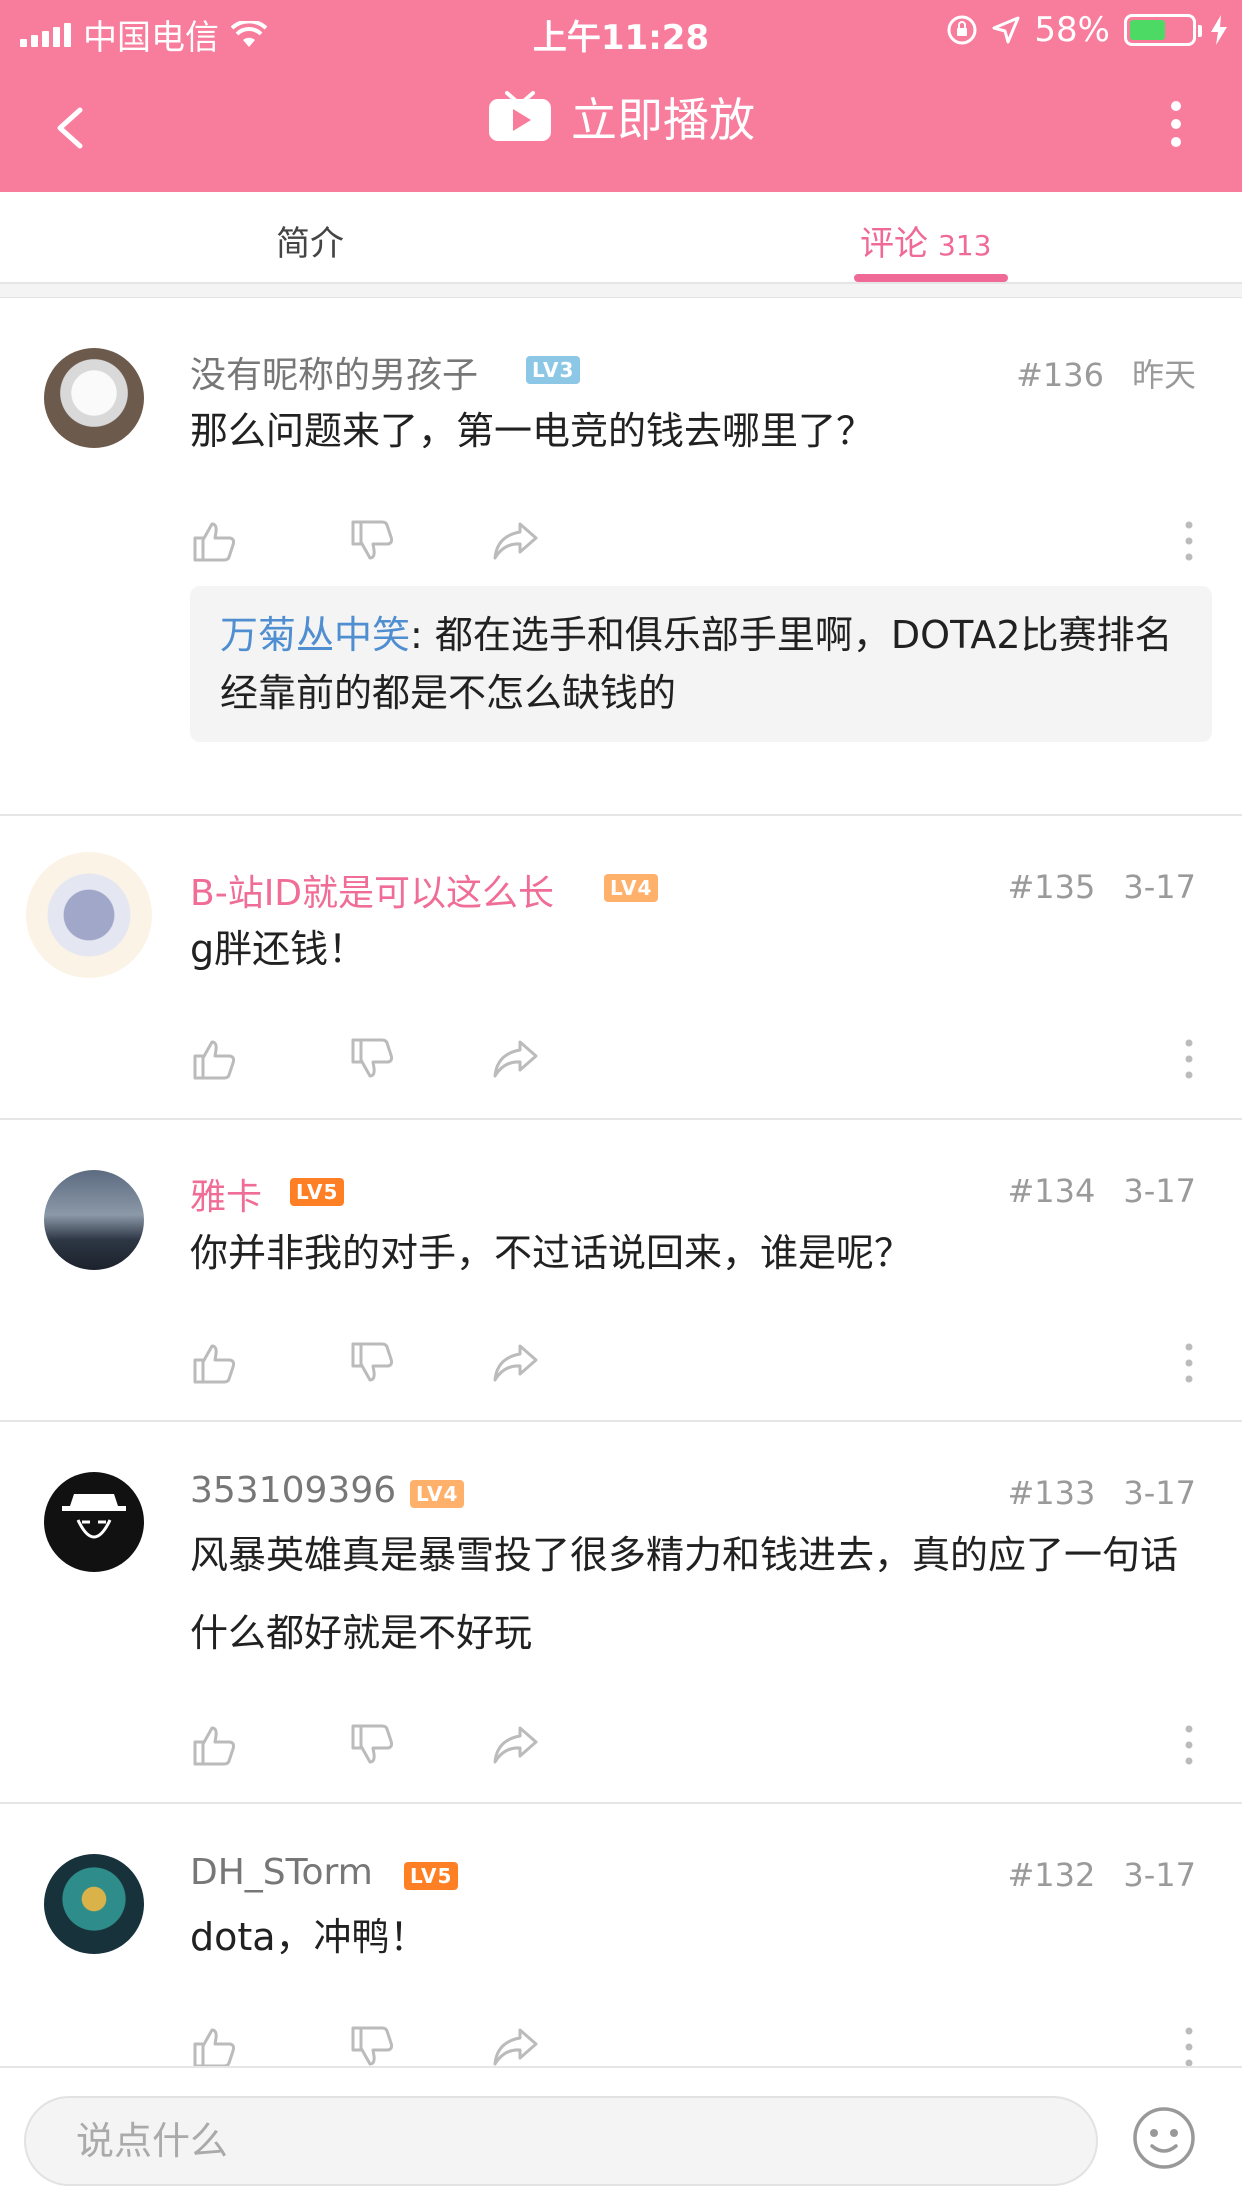 The width and height of the screenshot is (1242, 2208). What do you see at coordinates (1219, 30) in the screenshot?
I see `charging-icon` at bounding box center [1219, 30].